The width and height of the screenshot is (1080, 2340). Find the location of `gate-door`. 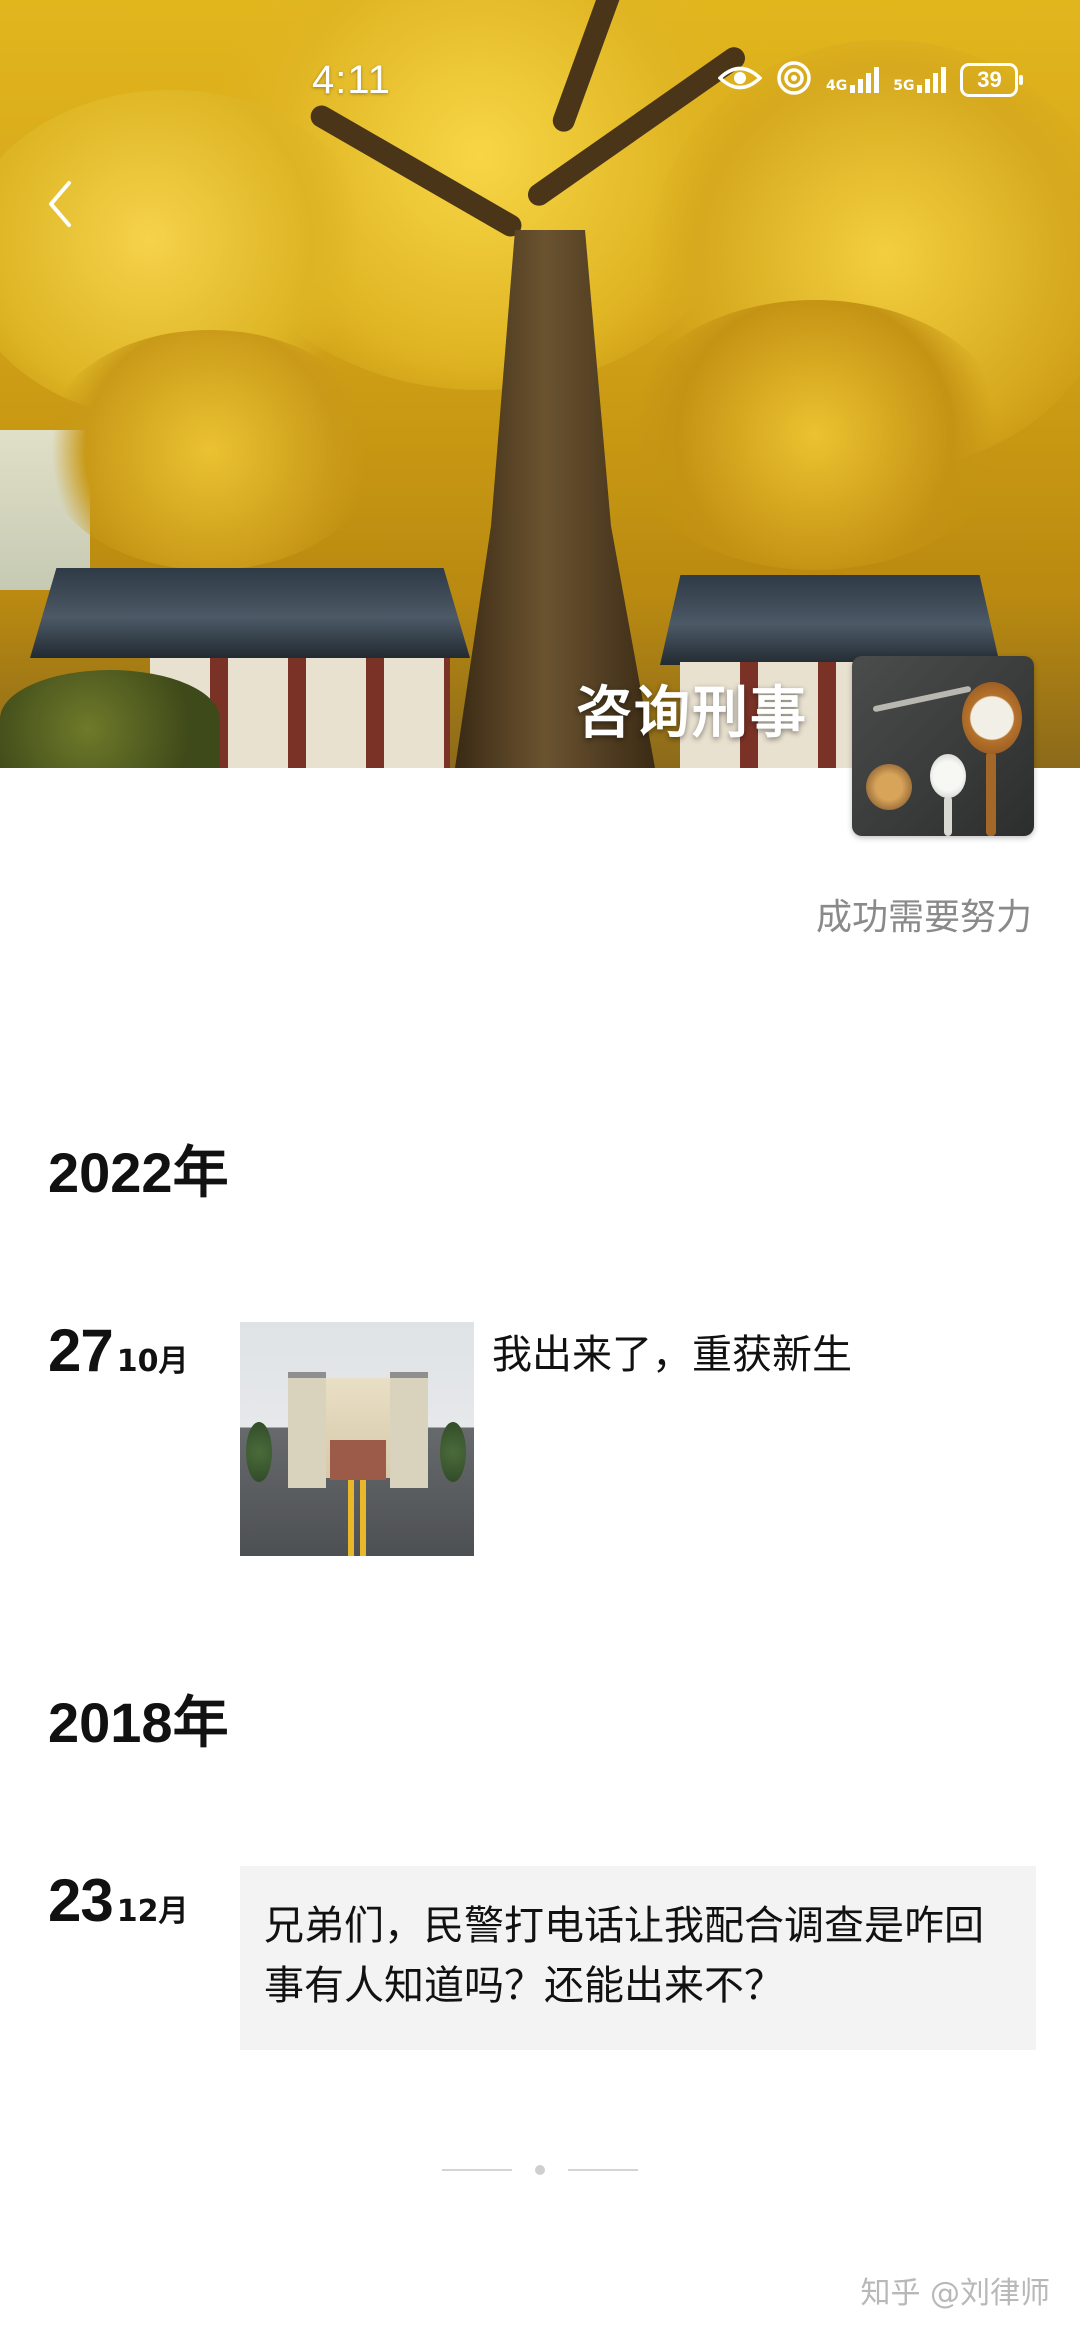

gate-door is located at coordinates (358, 1460).